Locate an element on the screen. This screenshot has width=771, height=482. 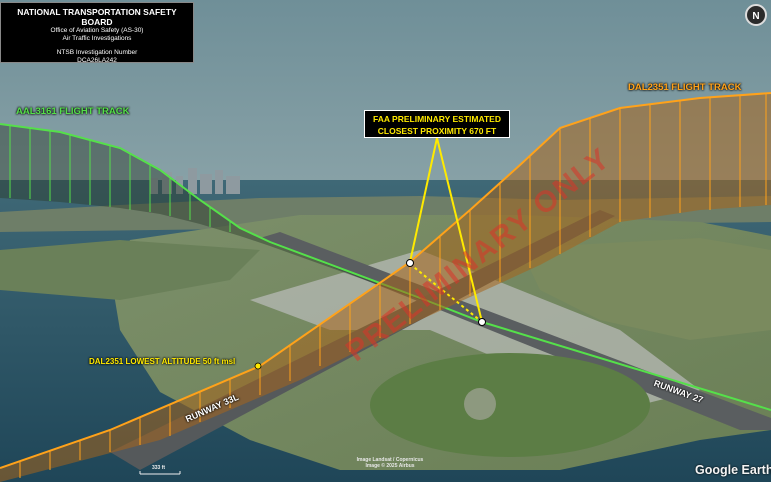
callout-line-1: FAA PRELIMINARY ESTIMATED is located at coordinates (437, 119).